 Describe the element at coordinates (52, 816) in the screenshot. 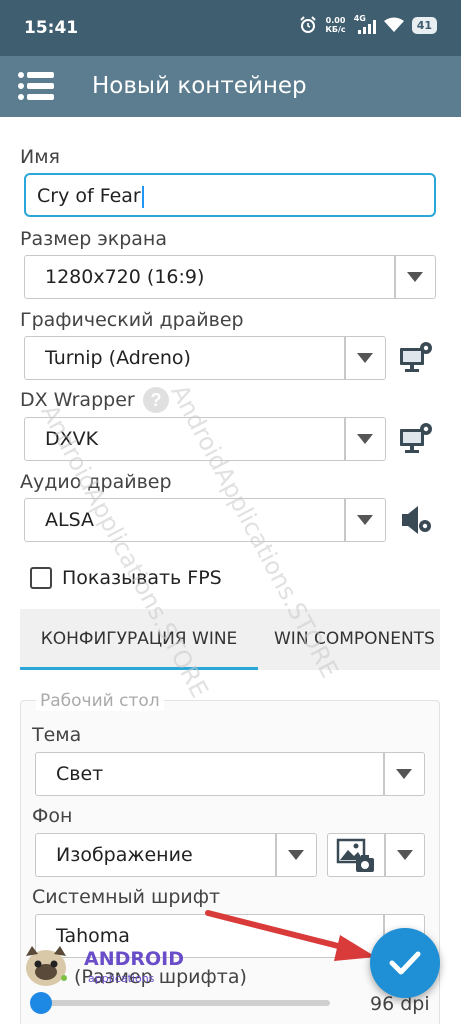

I see `background-label: Фон` at that location.